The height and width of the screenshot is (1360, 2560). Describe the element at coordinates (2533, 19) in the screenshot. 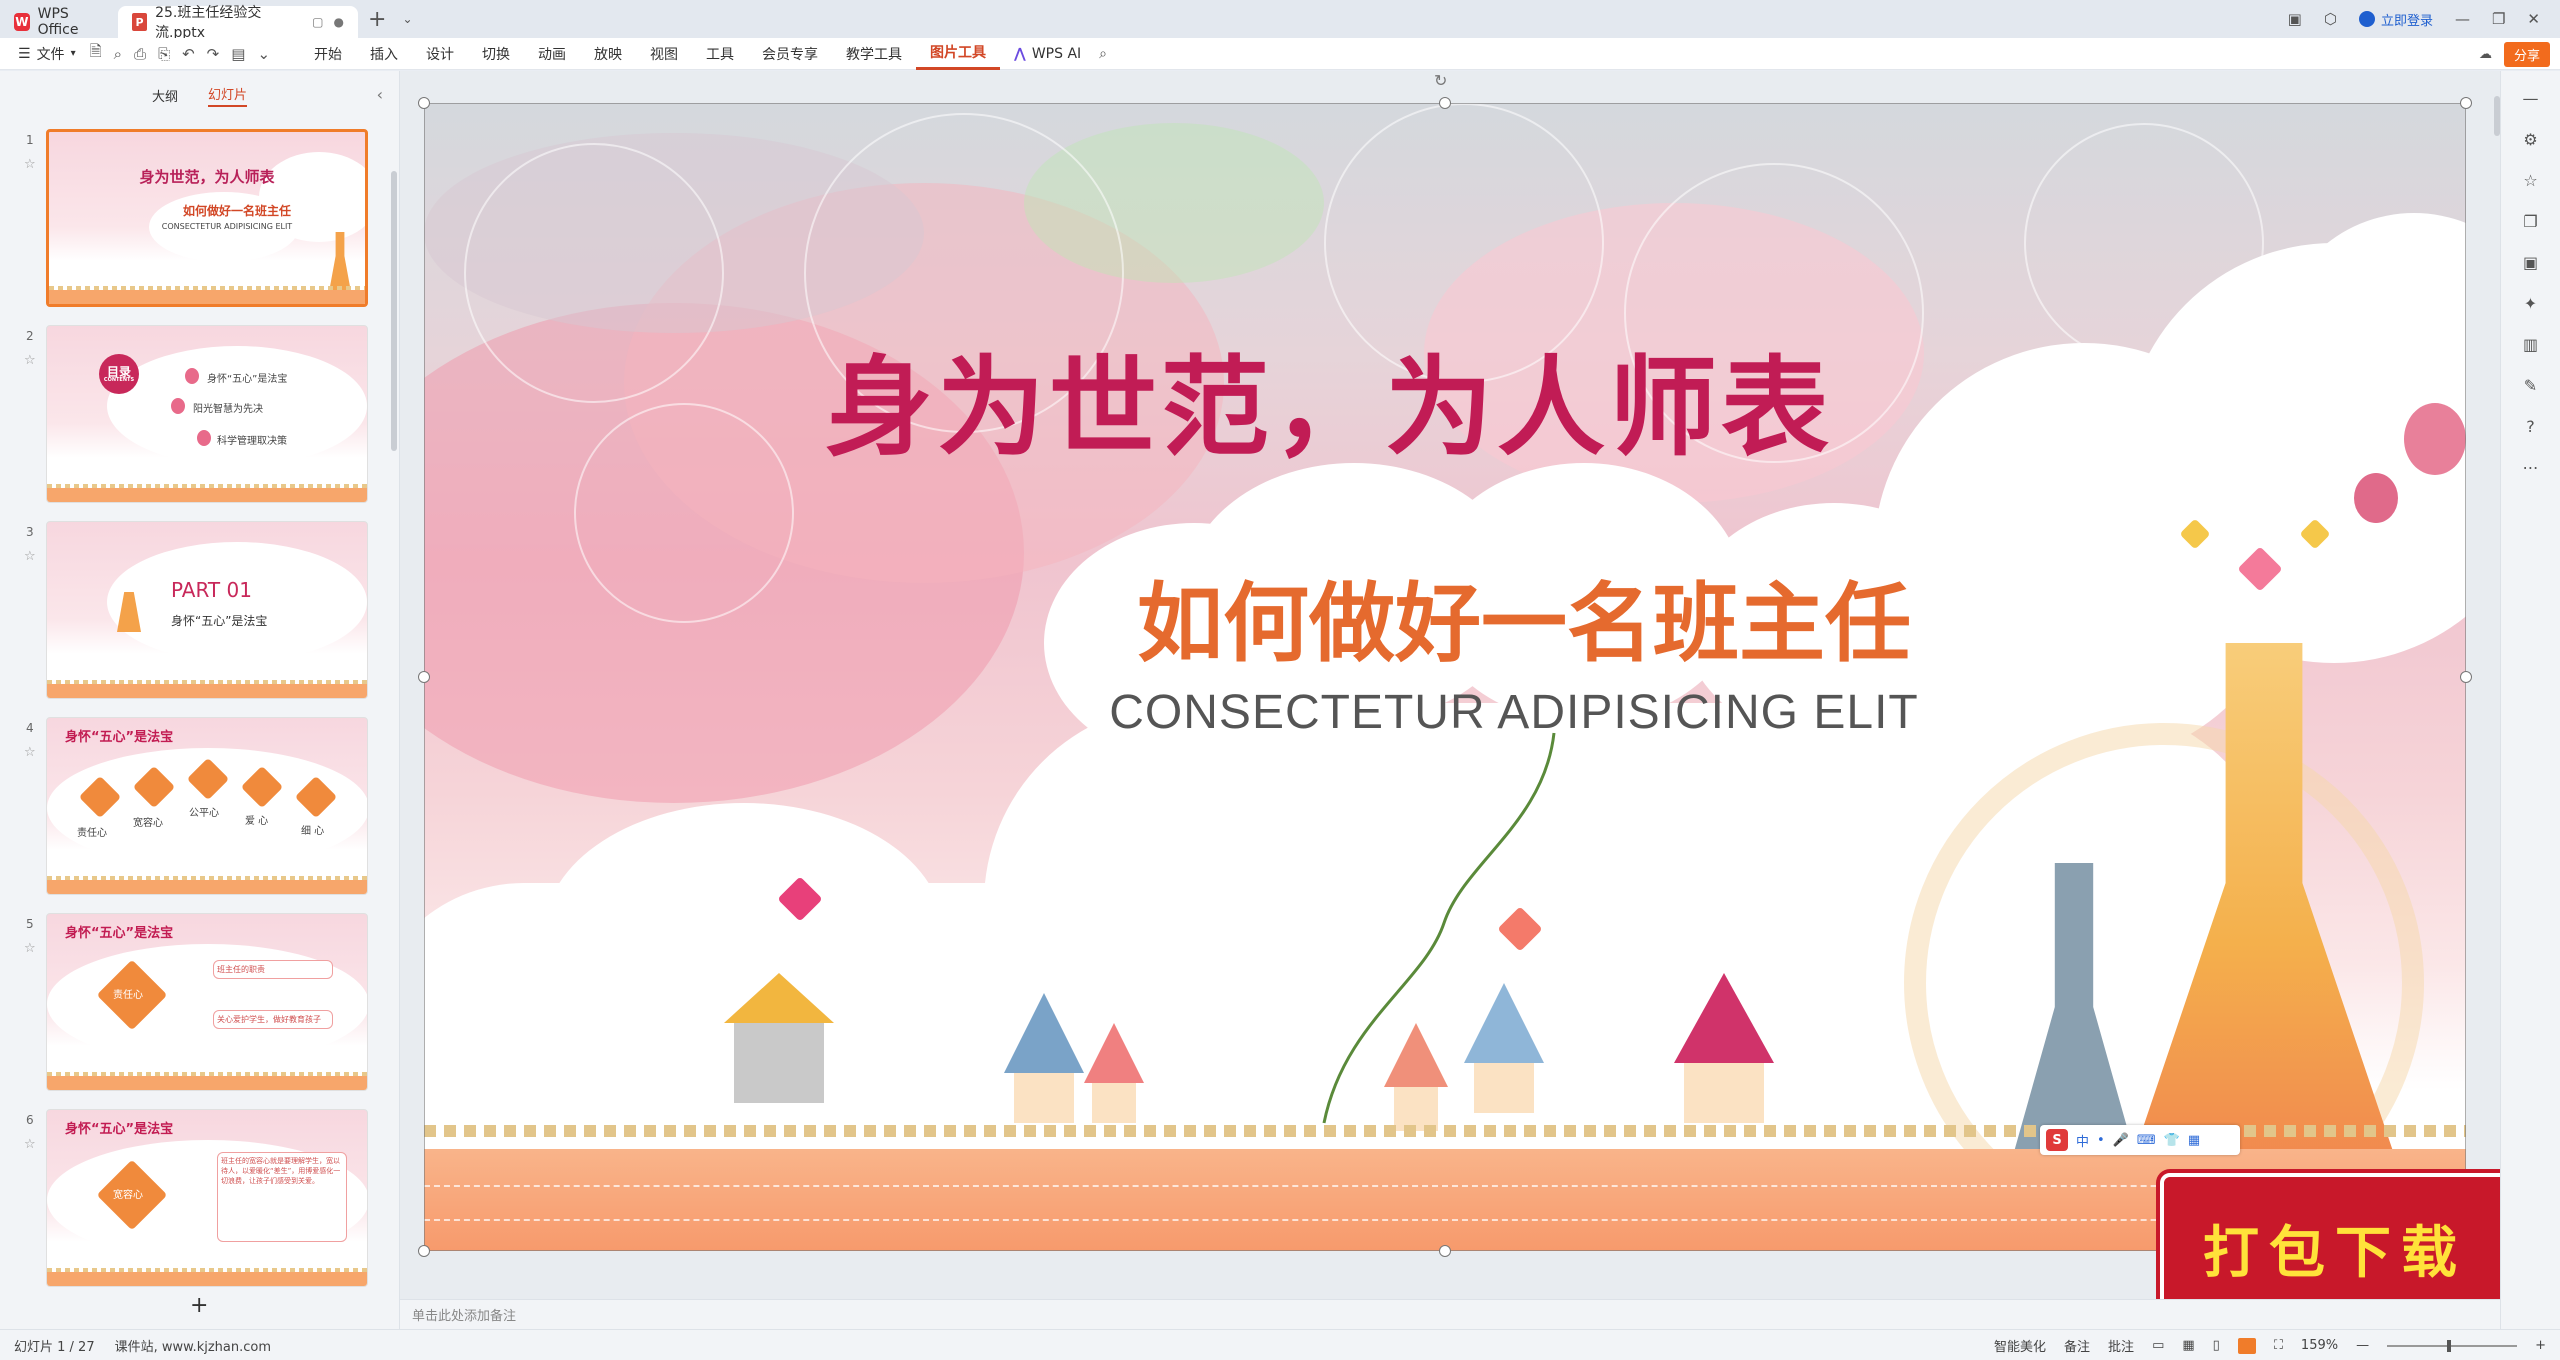

I see `close-window-icon: ✕` at that location.